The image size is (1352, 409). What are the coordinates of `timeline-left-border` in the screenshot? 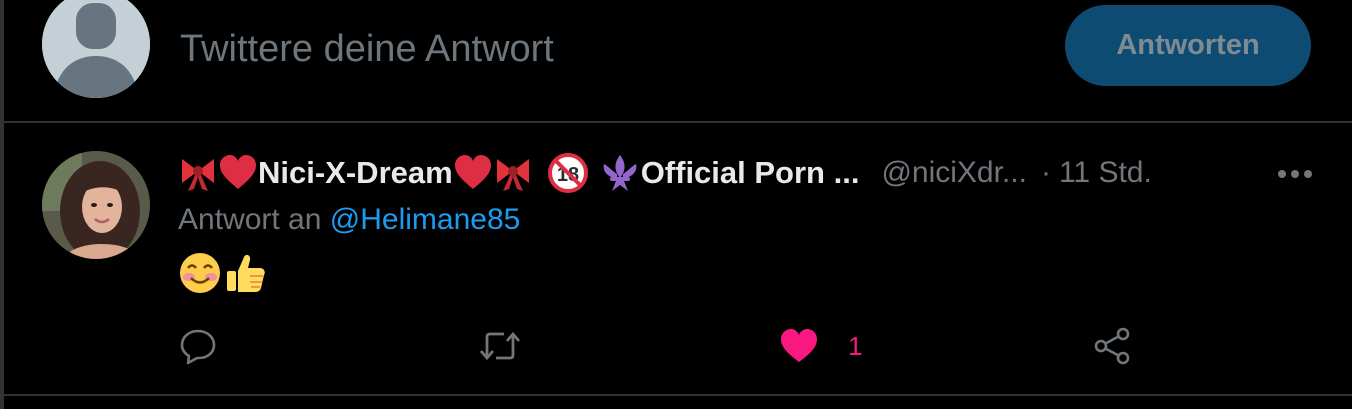 It's located at (2, 204).